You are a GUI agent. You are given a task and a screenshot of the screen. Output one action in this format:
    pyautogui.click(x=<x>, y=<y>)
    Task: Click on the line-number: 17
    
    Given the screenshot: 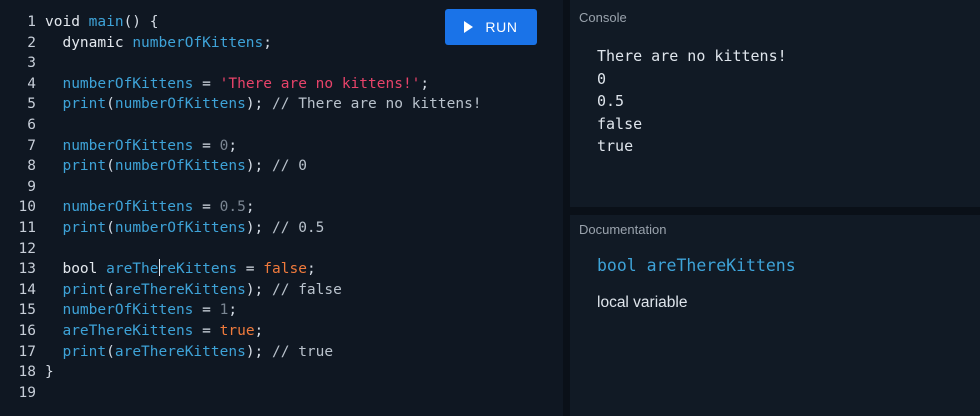 What is the action you would take?
    pyautogui.click(x=27, y=351)
    